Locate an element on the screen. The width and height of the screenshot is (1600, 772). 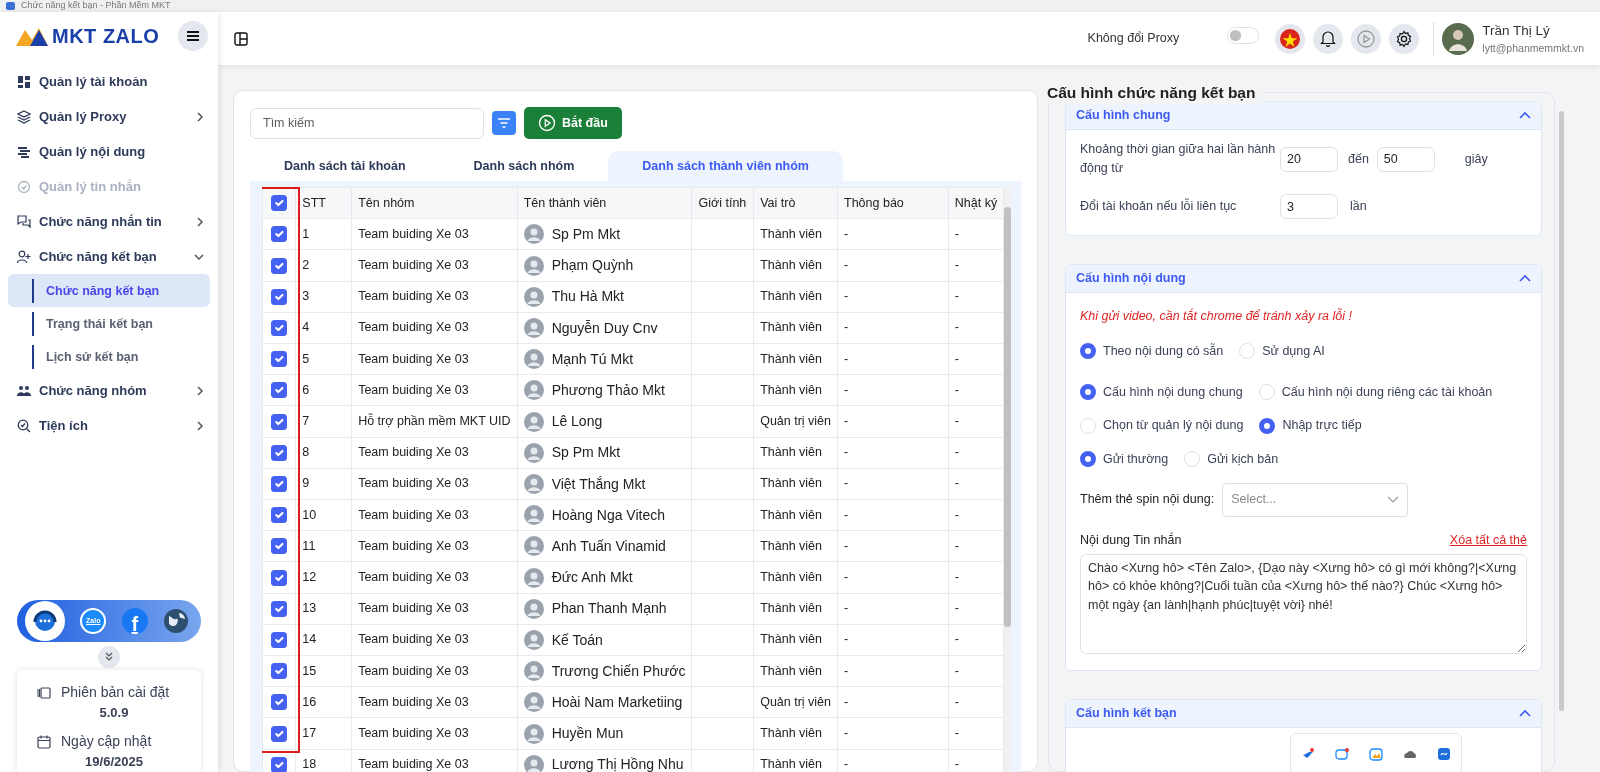
table-cell: 11 is located at coordinates (323, 546).